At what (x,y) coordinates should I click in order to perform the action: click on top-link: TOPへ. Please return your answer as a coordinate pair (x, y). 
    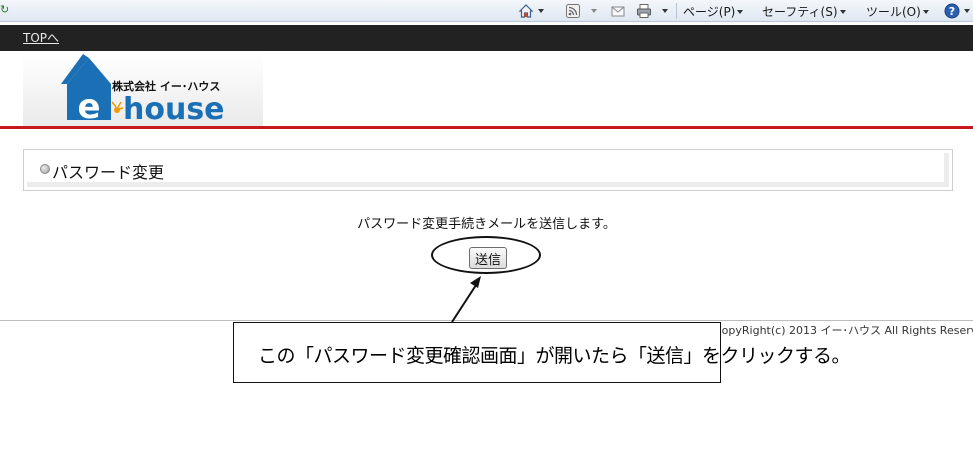
    Looking at the image, I should click on (41, 37).